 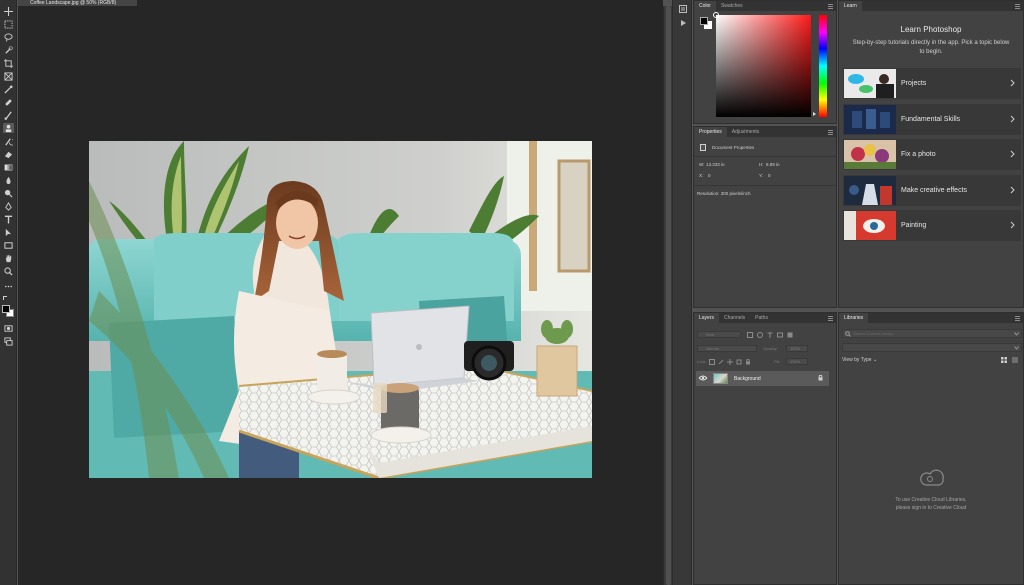 I want to click on blend-mode-select: Normal, so click(x=727, y=348).